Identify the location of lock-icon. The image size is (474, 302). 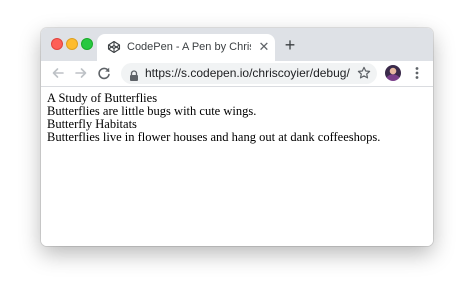
(134, 74).